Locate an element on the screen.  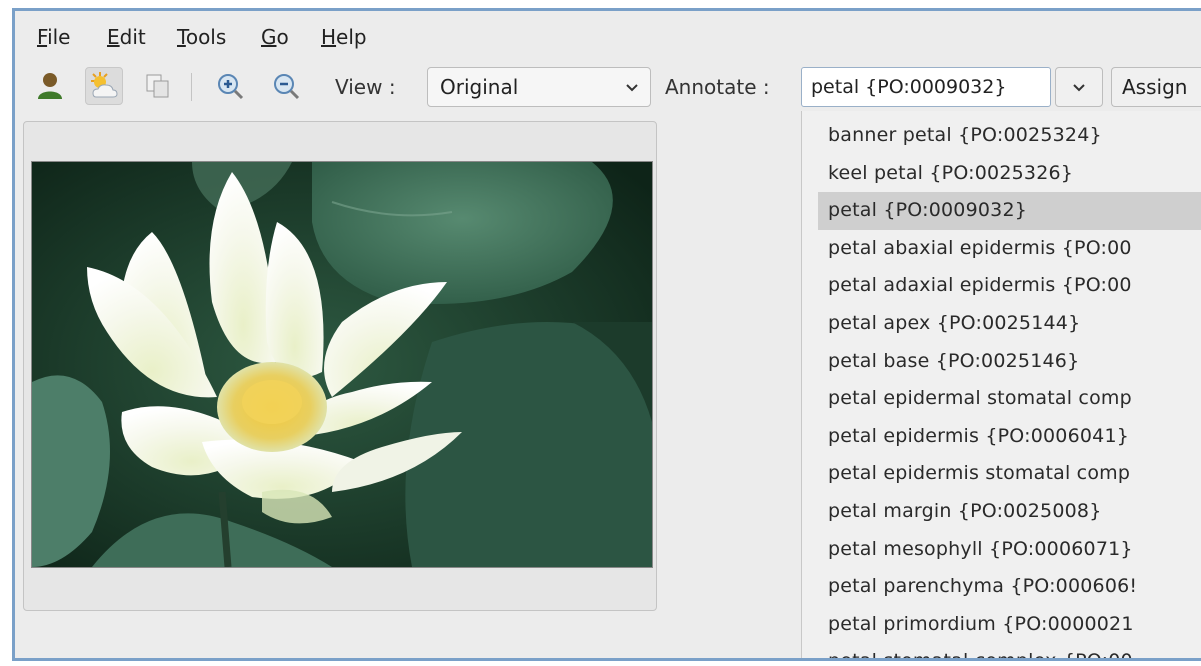
copy-button is located at coordinates (158, 86).